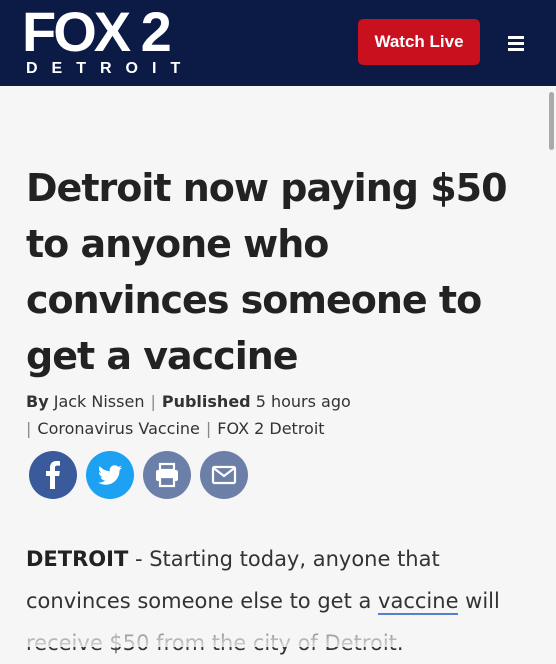 This screenshot has height=664, width=556. I want to click on scrollbar, so click(551, 121).